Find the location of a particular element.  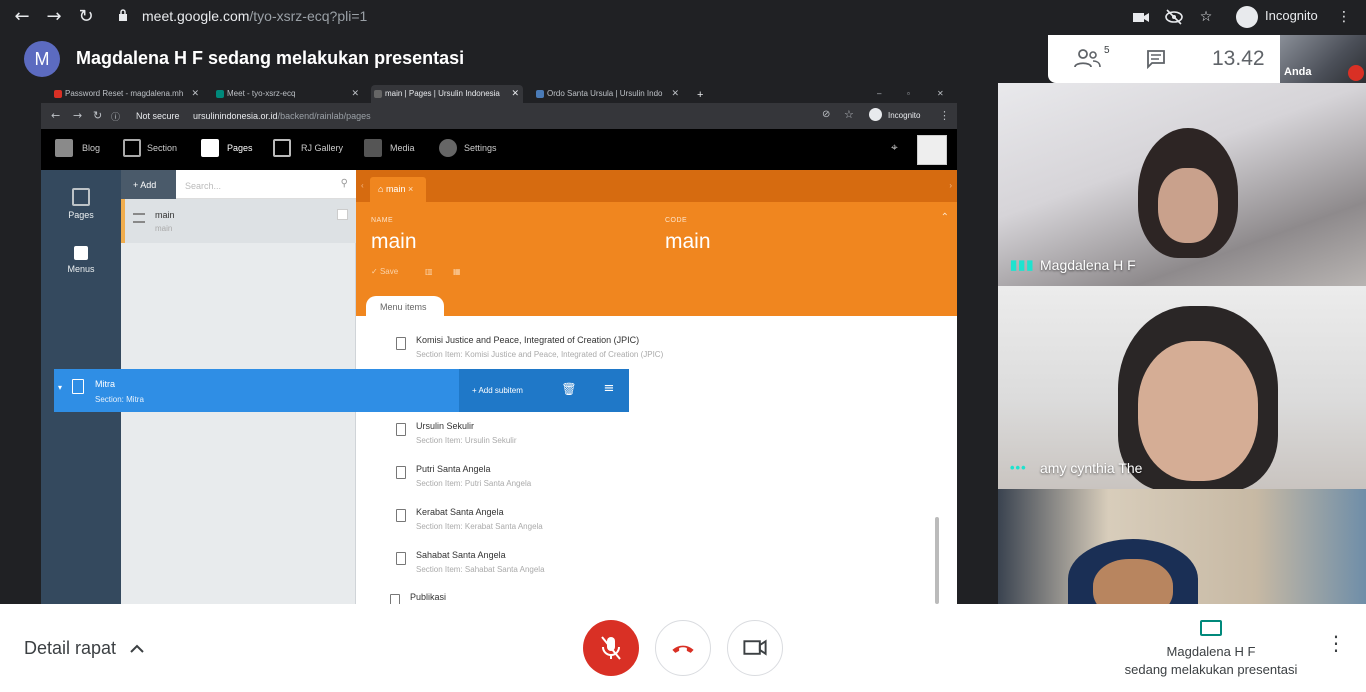

nav-settings: Settings is located at coordinates (480, 148).